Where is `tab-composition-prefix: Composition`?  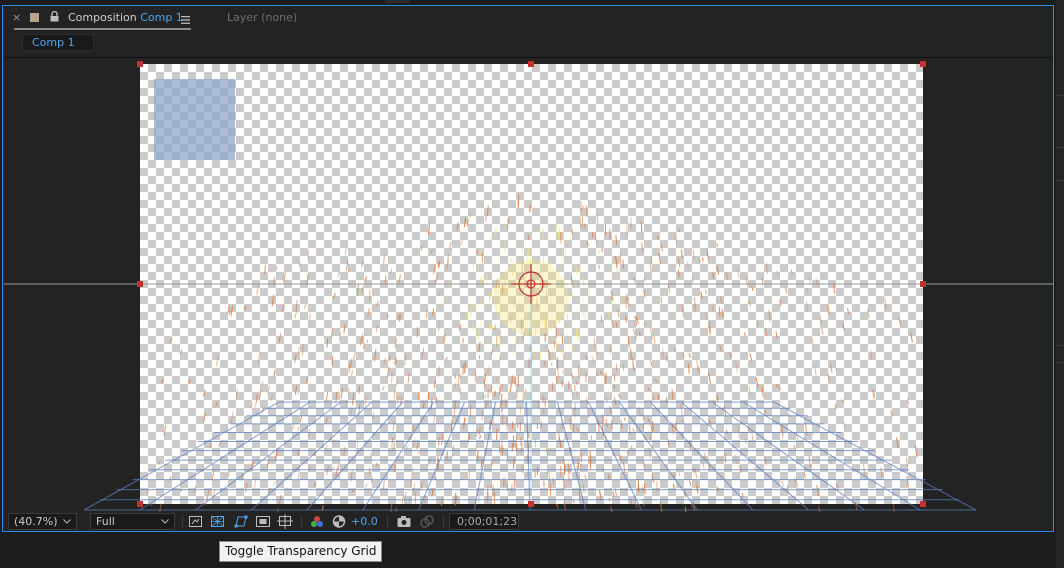 tab-composition-prefix: Composition is located at coordinates (102, 17).